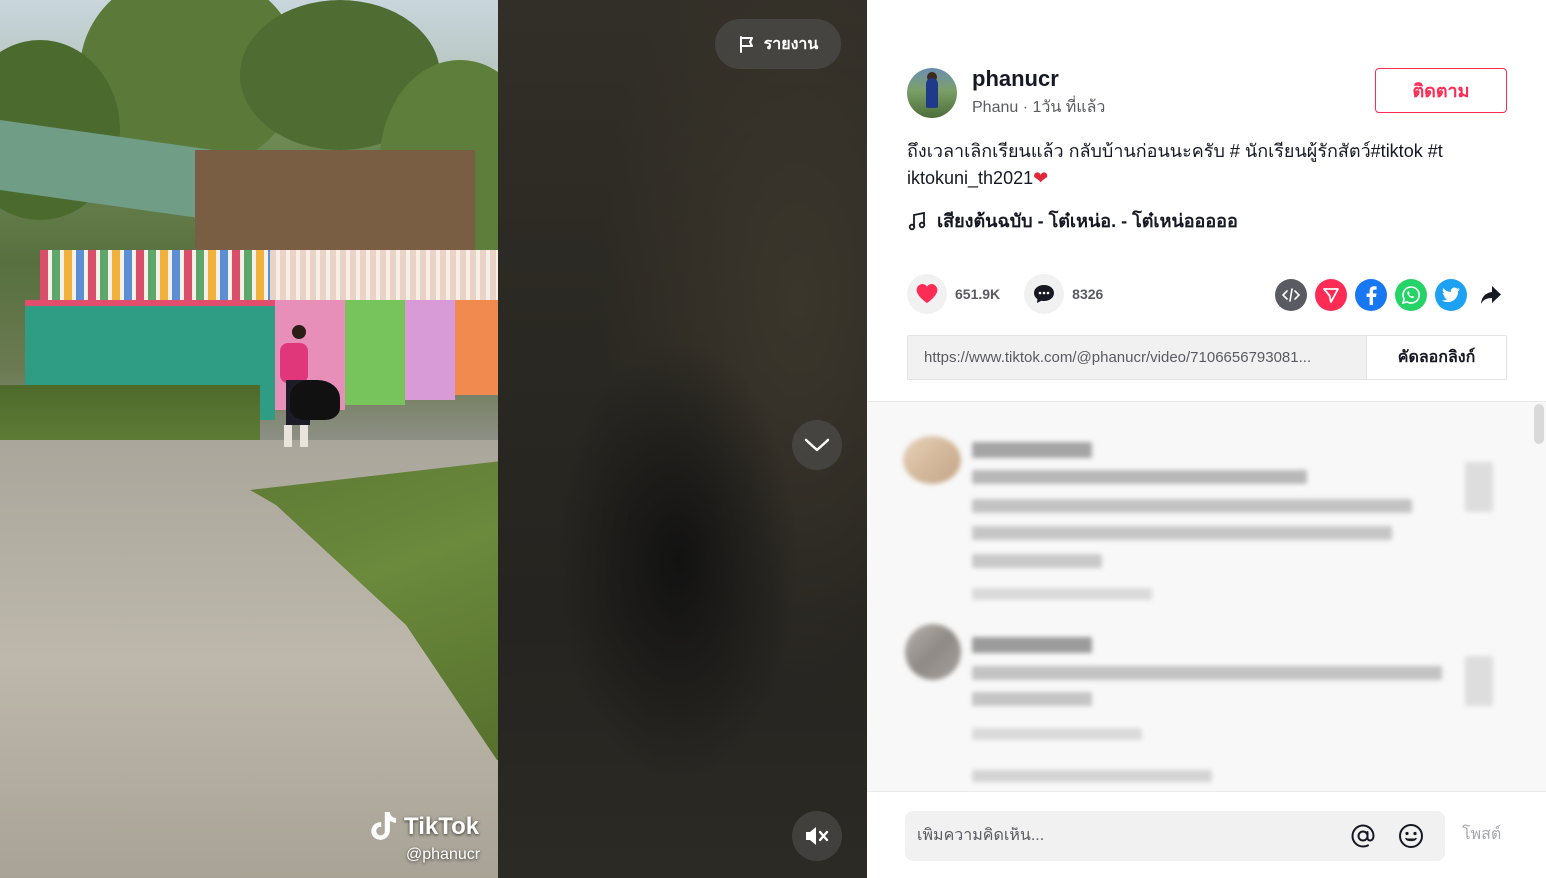 Image resolution: width=1546 pixels, height=878 pixels. I want to click on follow-button: ติดตาม, so click(1441, 90).